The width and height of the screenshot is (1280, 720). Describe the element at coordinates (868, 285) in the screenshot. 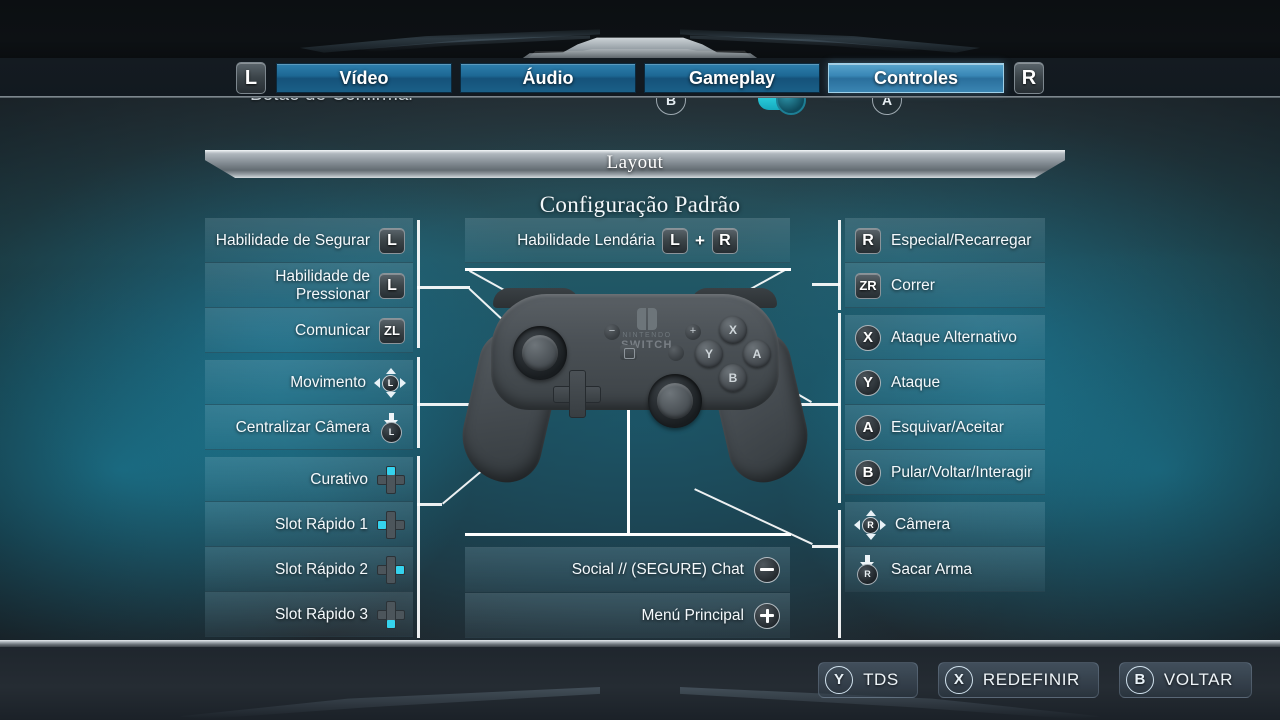

I see `button-zr-icon: ZR` at that location.